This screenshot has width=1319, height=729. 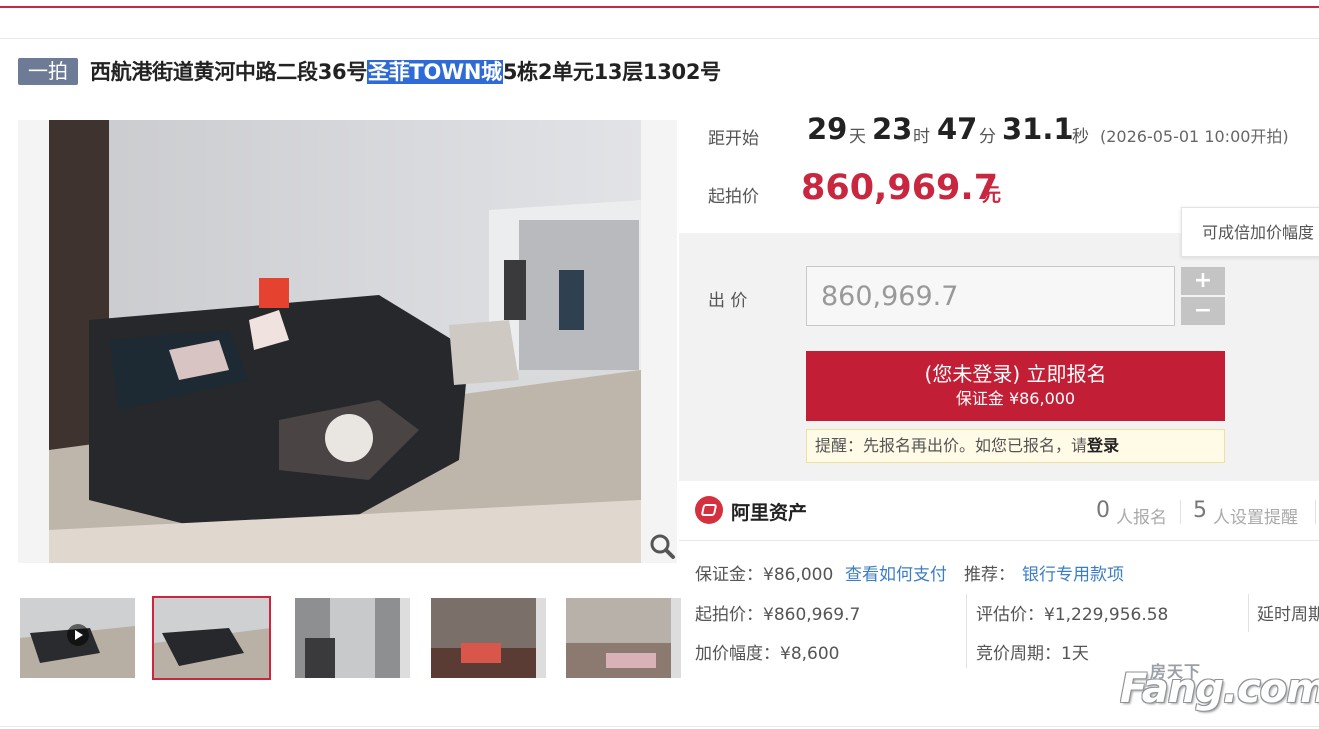 What do you see at coordinates (662, 546) in the screenshot?
I see `magnifier-icon` at bounding box center [662, 546].